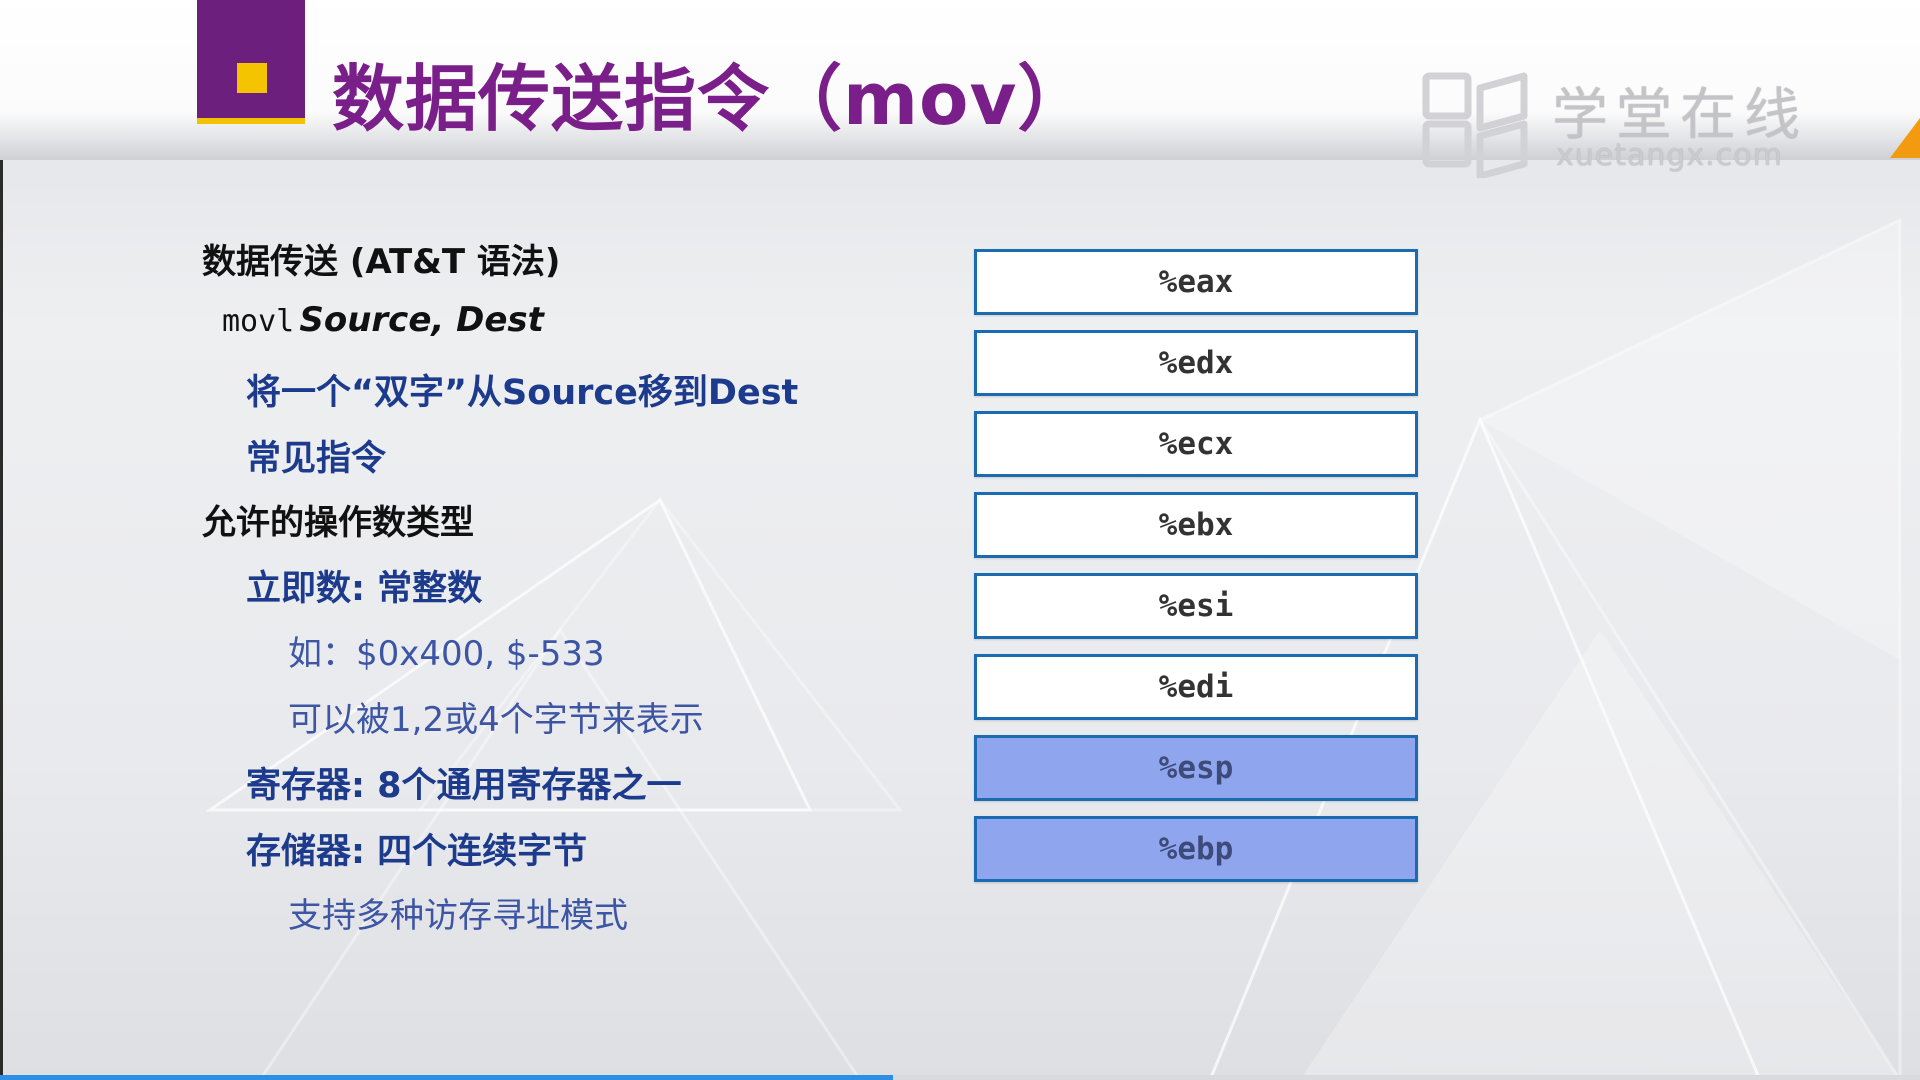  Describe the element at coordinates (1196, 444) in the screenshot. I see `register-ecx: %ecx` at that location.